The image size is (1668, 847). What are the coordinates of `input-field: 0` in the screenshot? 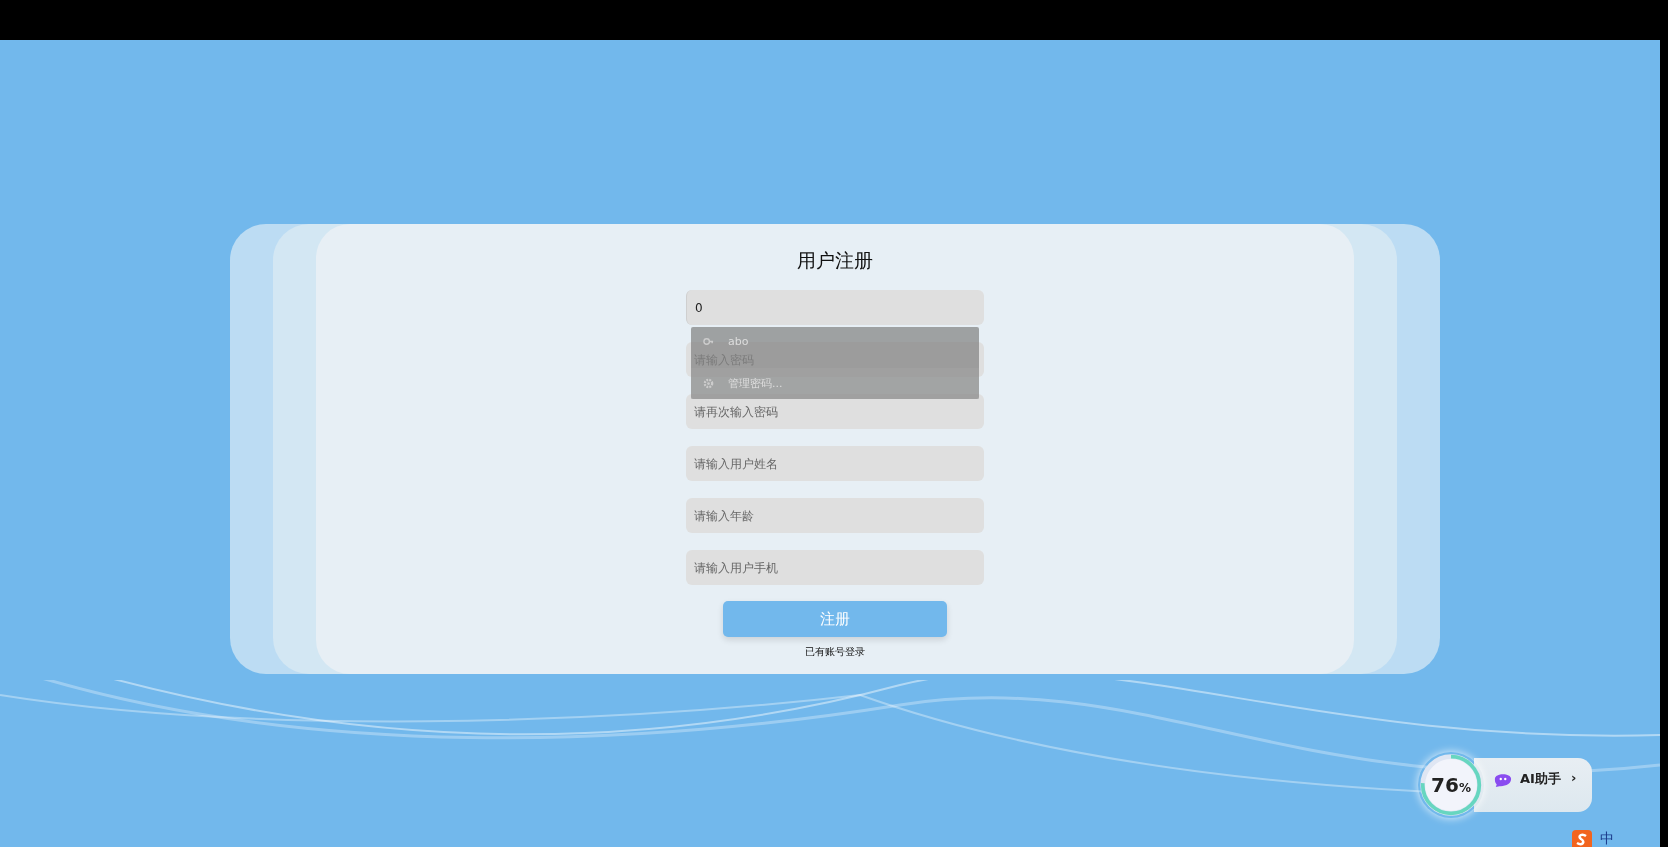 It's located at (835, 307).